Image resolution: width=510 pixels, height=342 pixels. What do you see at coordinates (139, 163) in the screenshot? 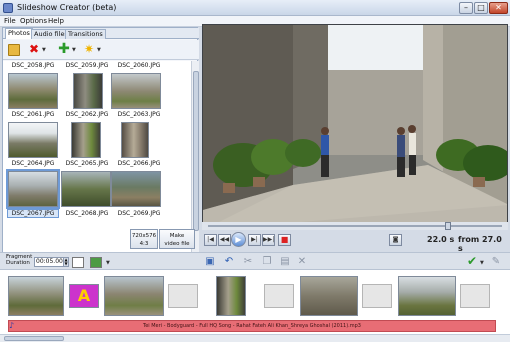
I see `photo-caption: DSC_2066.JPG` at bounding box center [139, 163].